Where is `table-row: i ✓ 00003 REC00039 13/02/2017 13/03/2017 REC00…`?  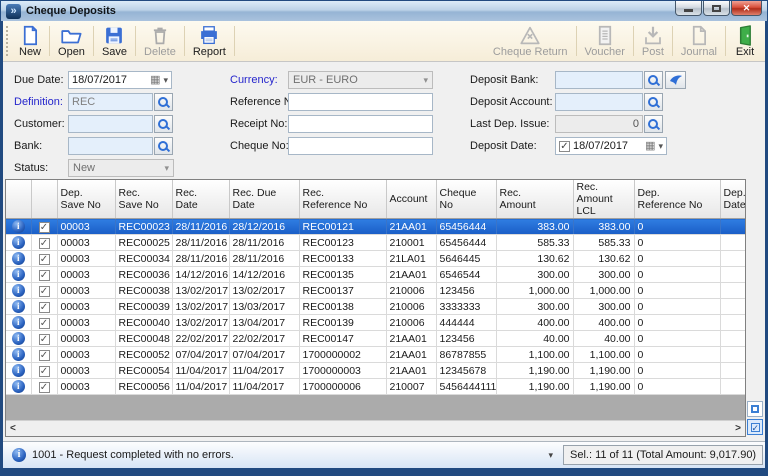 table-row: i ✓ 00003 REC00039 13/02/2017 13/03/2017 REC00… is located at coordinates (375, 307).